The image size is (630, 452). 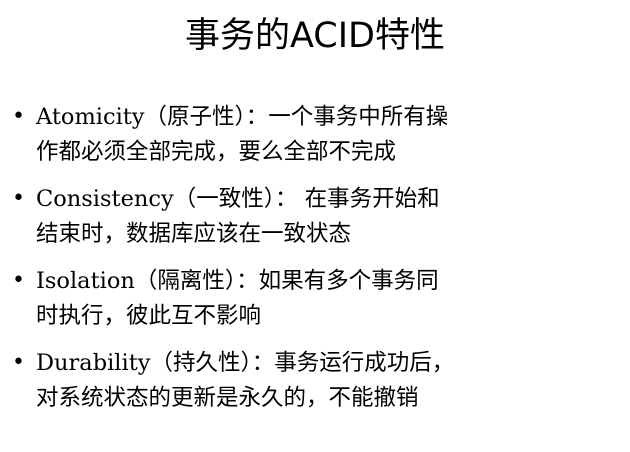 What do you see at coordinates (237, 281) in the screenshot?
I see `bullet-text-line: Isolation（隔离性）：如果有多个事务同` at bounding box center [237, 281].